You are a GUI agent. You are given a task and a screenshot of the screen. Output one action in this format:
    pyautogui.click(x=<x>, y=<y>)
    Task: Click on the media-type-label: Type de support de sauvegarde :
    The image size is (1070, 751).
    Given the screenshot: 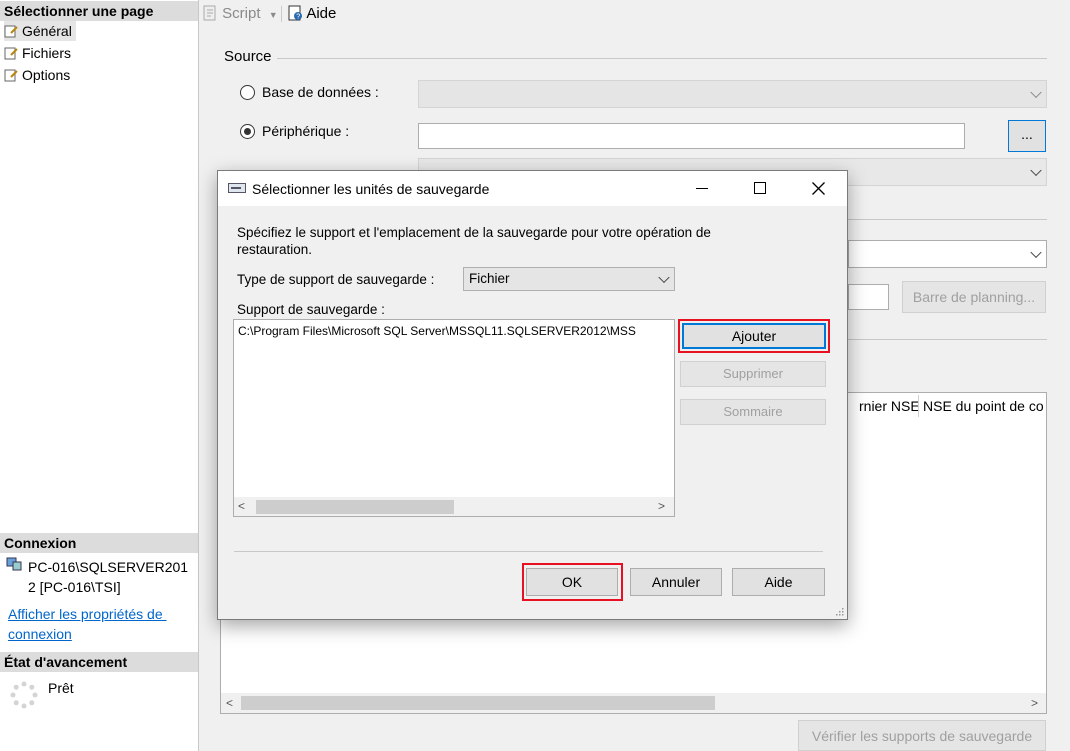 What is the action you would take?
    pyautogui.click(x=336, y=279)
    